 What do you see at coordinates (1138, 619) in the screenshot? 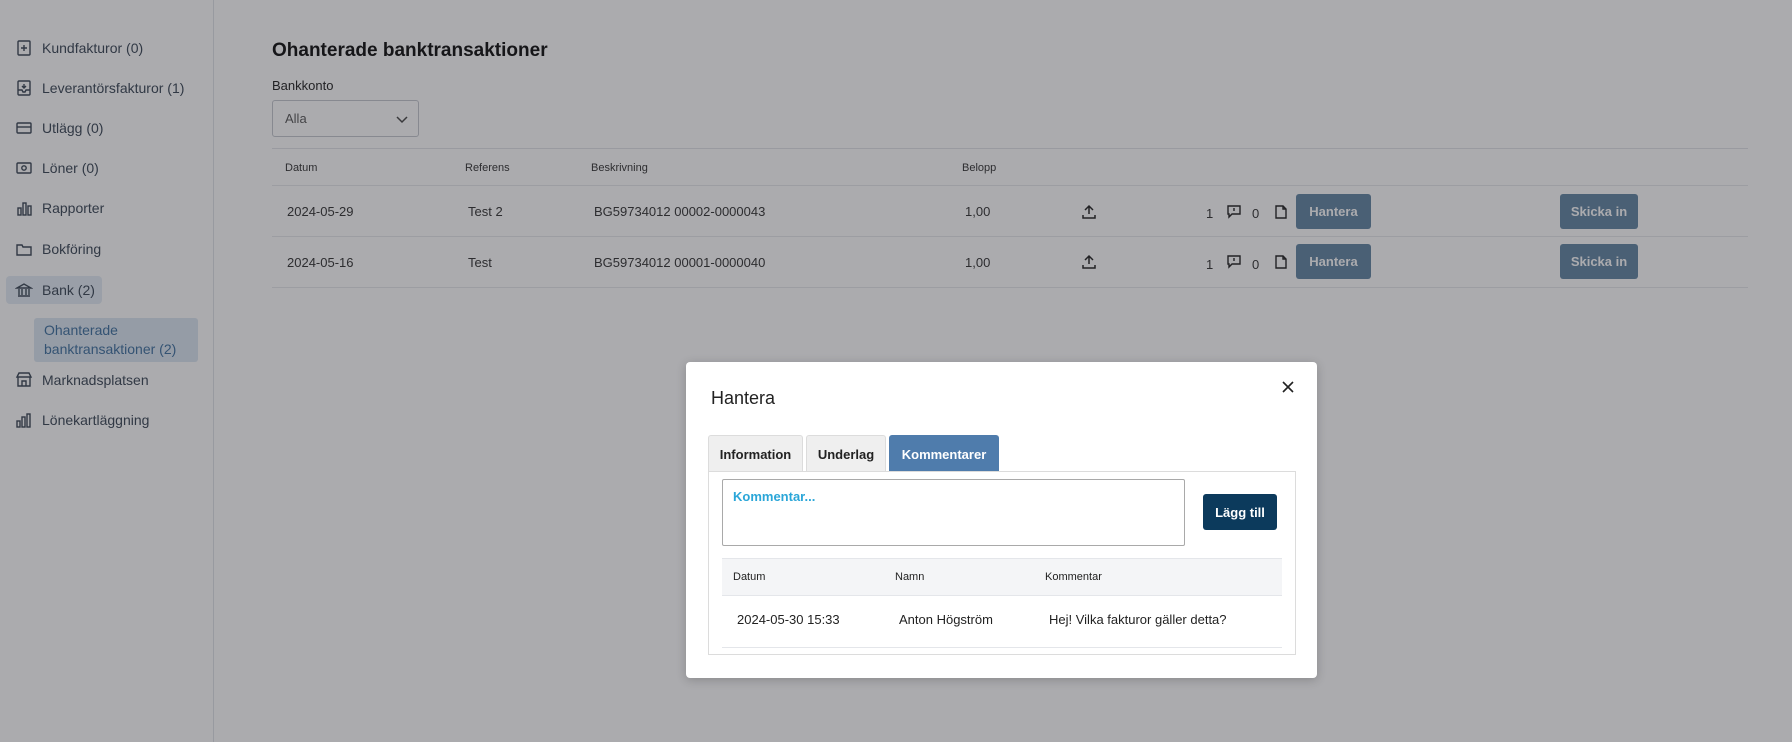
I see `comment-text: Hej! Vilka fakturor gäller detta?` at bounding box center [1138, 619].